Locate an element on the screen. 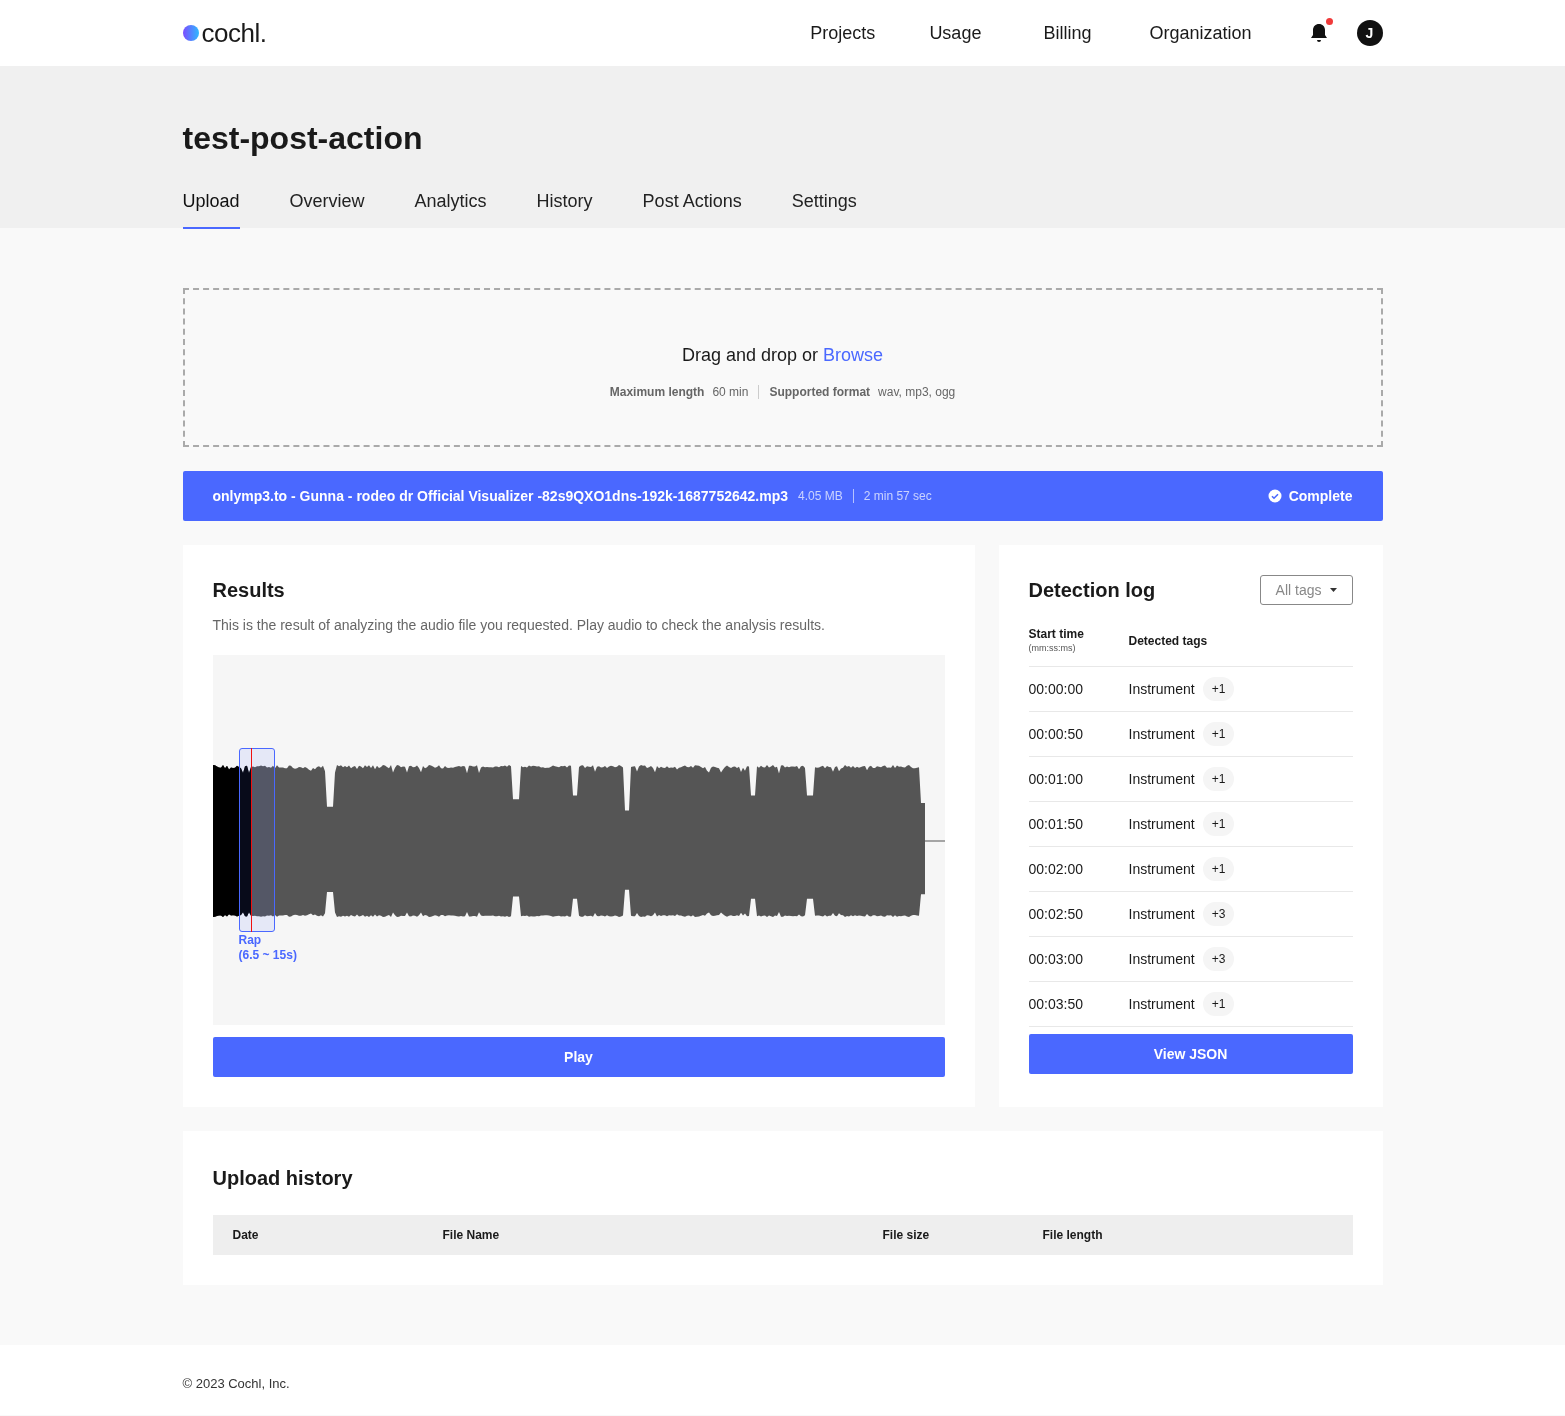 The image size is (1565, 1416). limit-value: wav, mp3, ogg is located at coordinates (917, 392).